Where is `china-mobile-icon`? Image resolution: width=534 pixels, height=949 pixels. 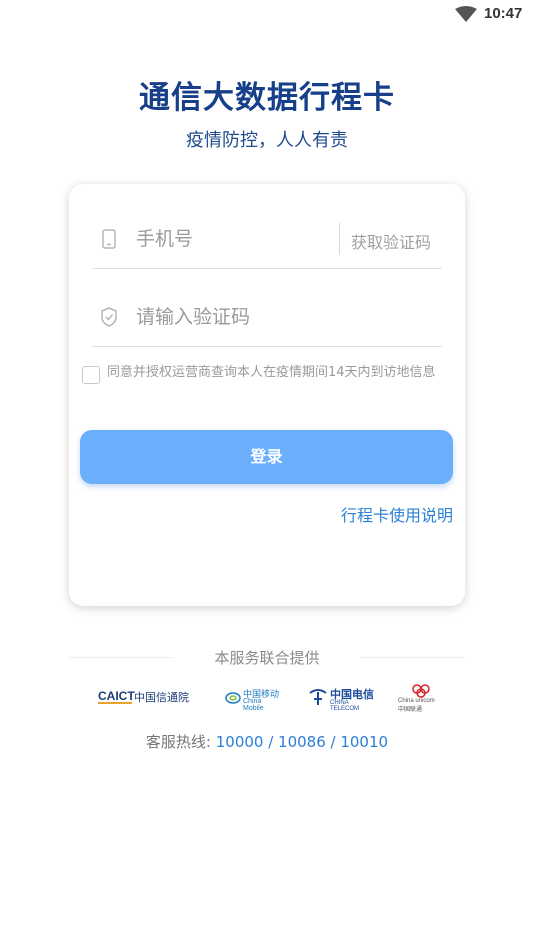 china-mobile-icon is located at coordinates (233, 698).